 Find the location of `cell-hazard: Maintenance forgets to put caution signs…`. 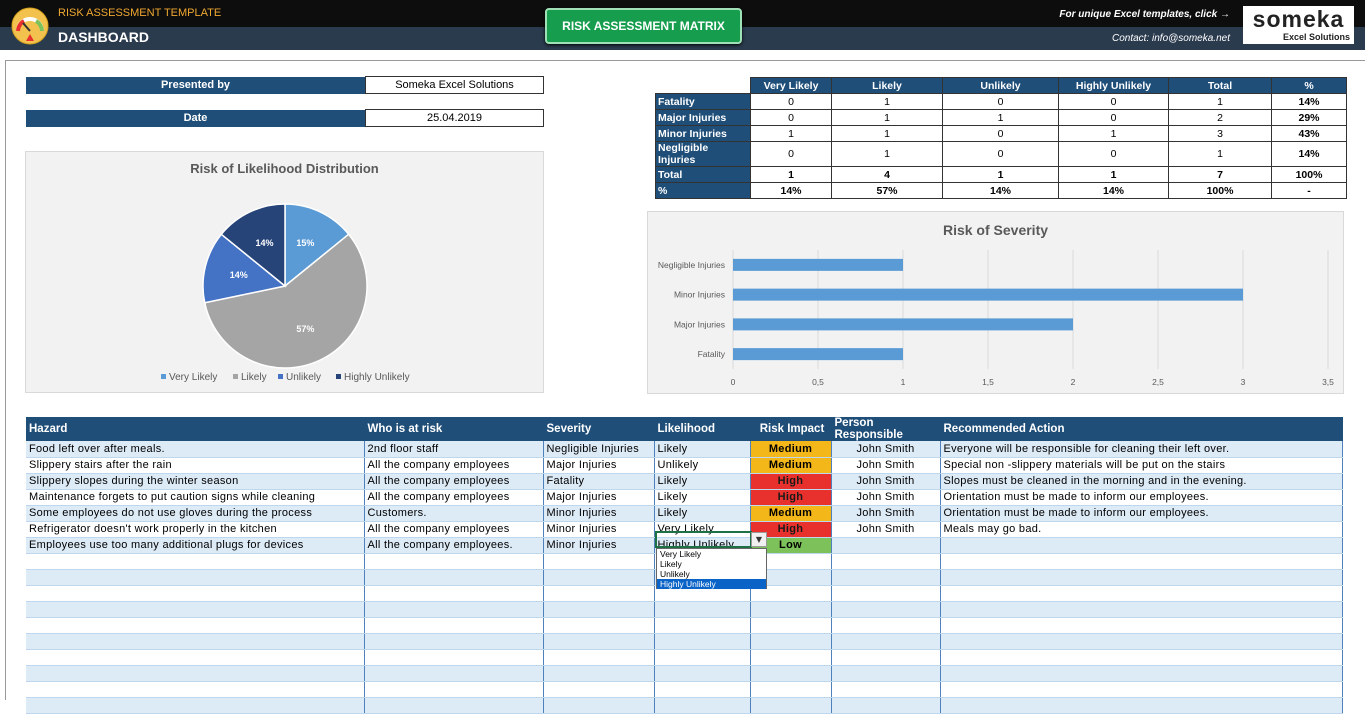

cell-hazard: Maintenance forgets to put caution signs… is located at coordinates (195, 497).